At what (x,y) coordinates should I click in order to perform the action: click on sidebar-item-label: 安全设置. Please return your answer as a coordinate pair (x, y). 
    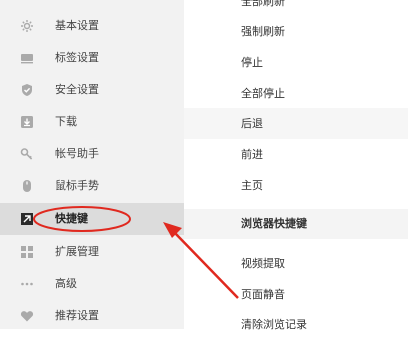
    Looking at the image, I should click on (77, 89).